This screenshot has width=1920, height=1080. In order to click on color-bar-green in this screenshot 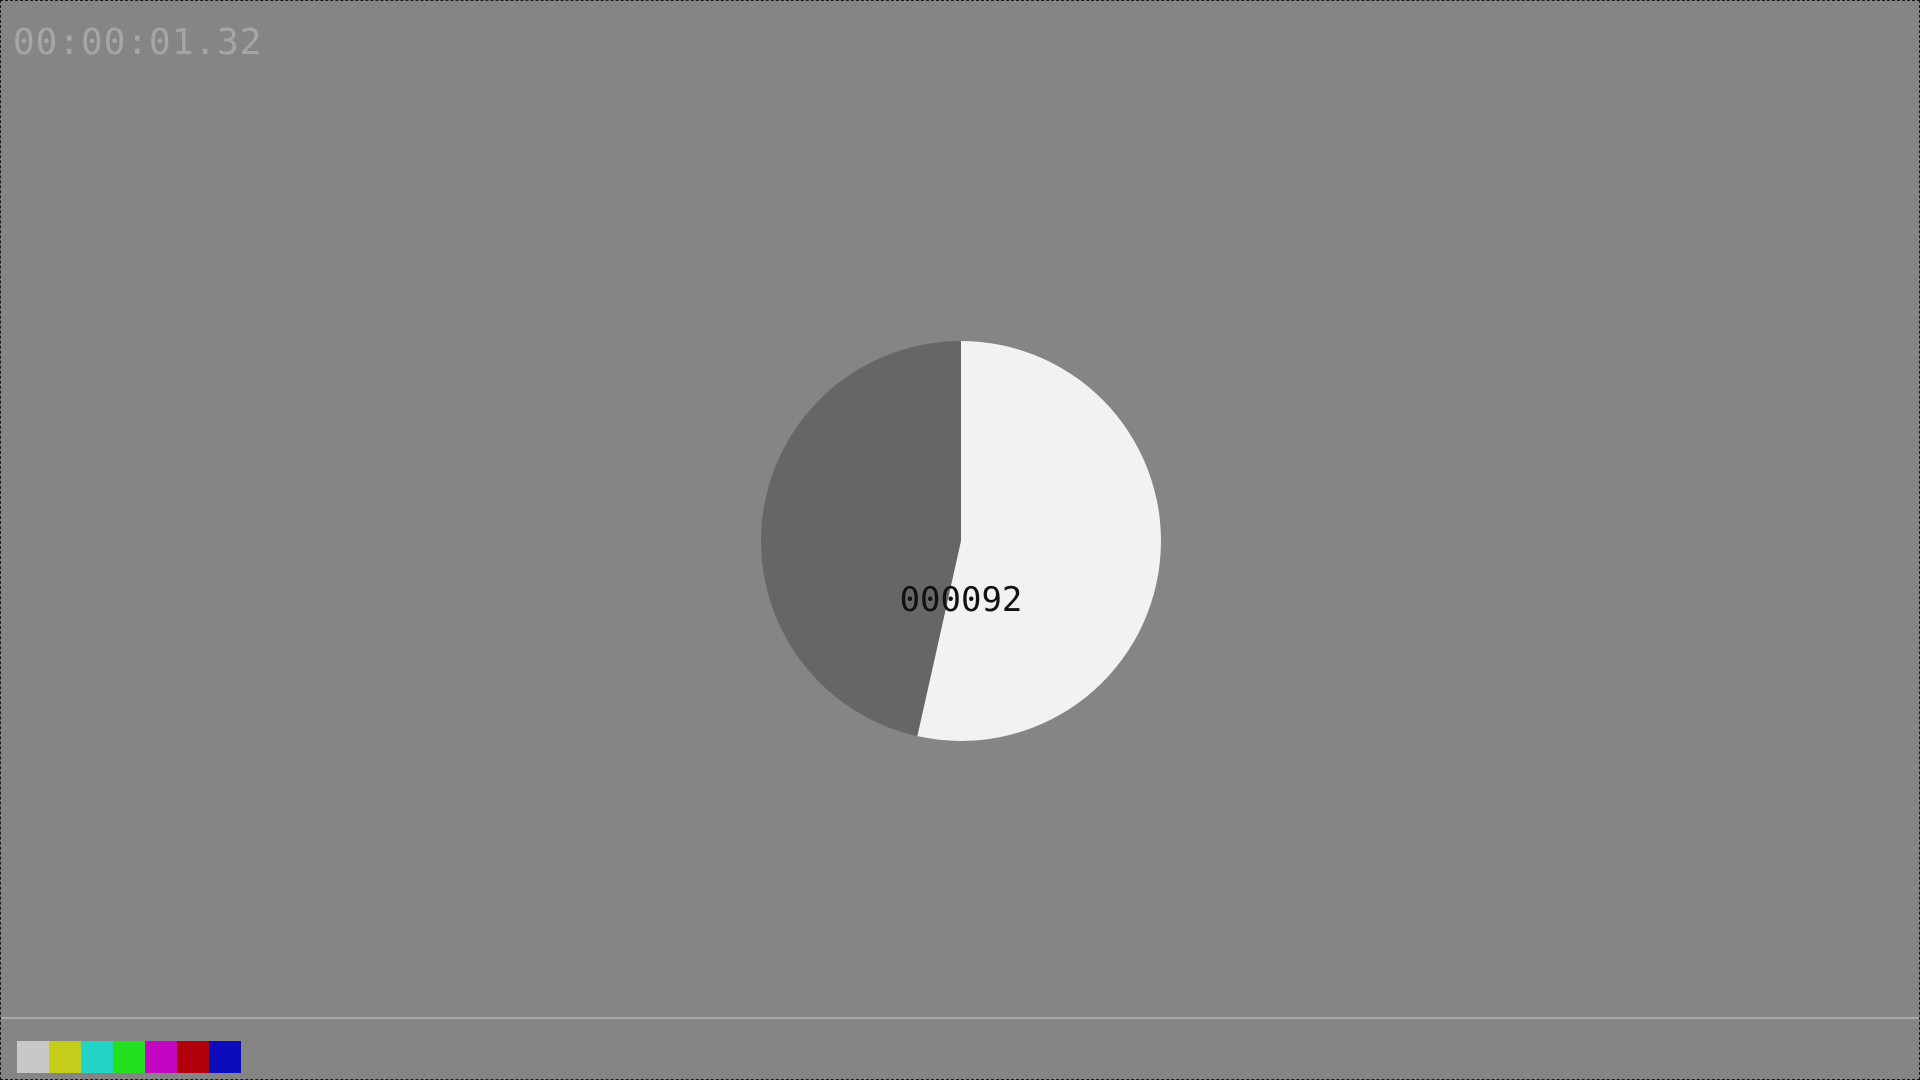, I will do `click(129, 1057)`.